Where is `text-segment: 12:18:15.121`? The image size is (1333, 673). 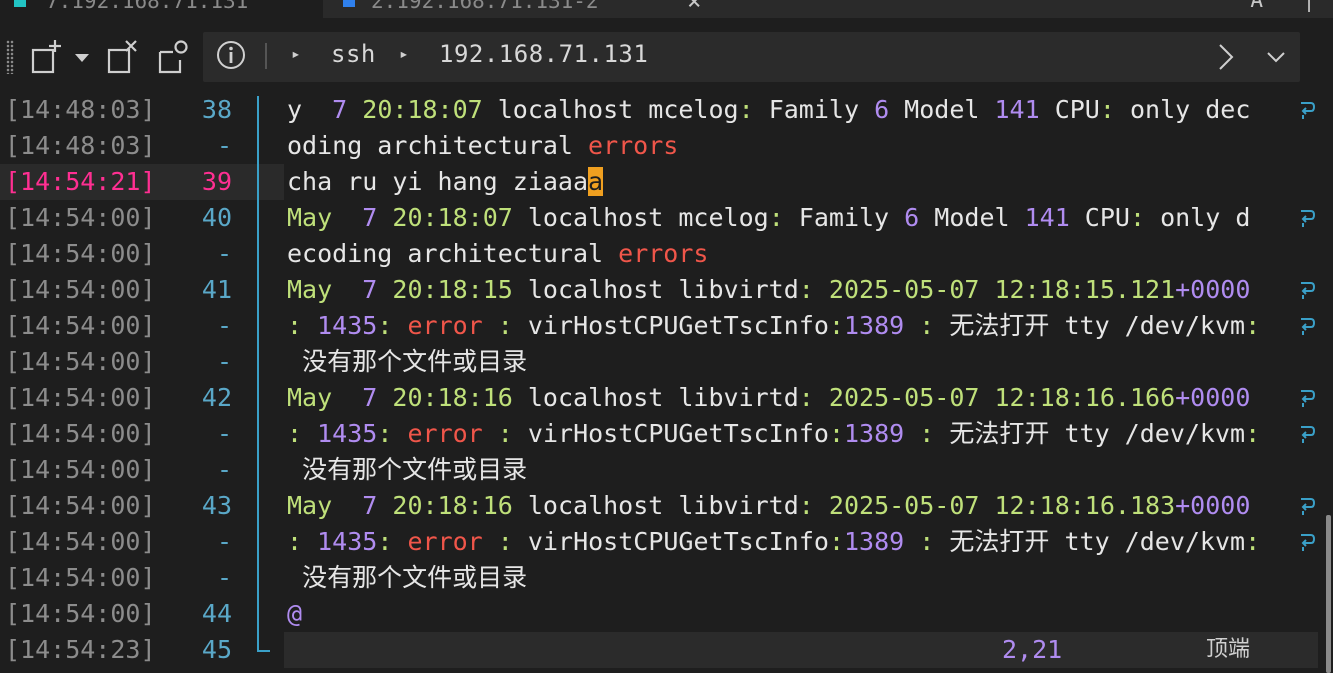 text-segment: 12:18:15.121 is located at coordinates (1085, 289).